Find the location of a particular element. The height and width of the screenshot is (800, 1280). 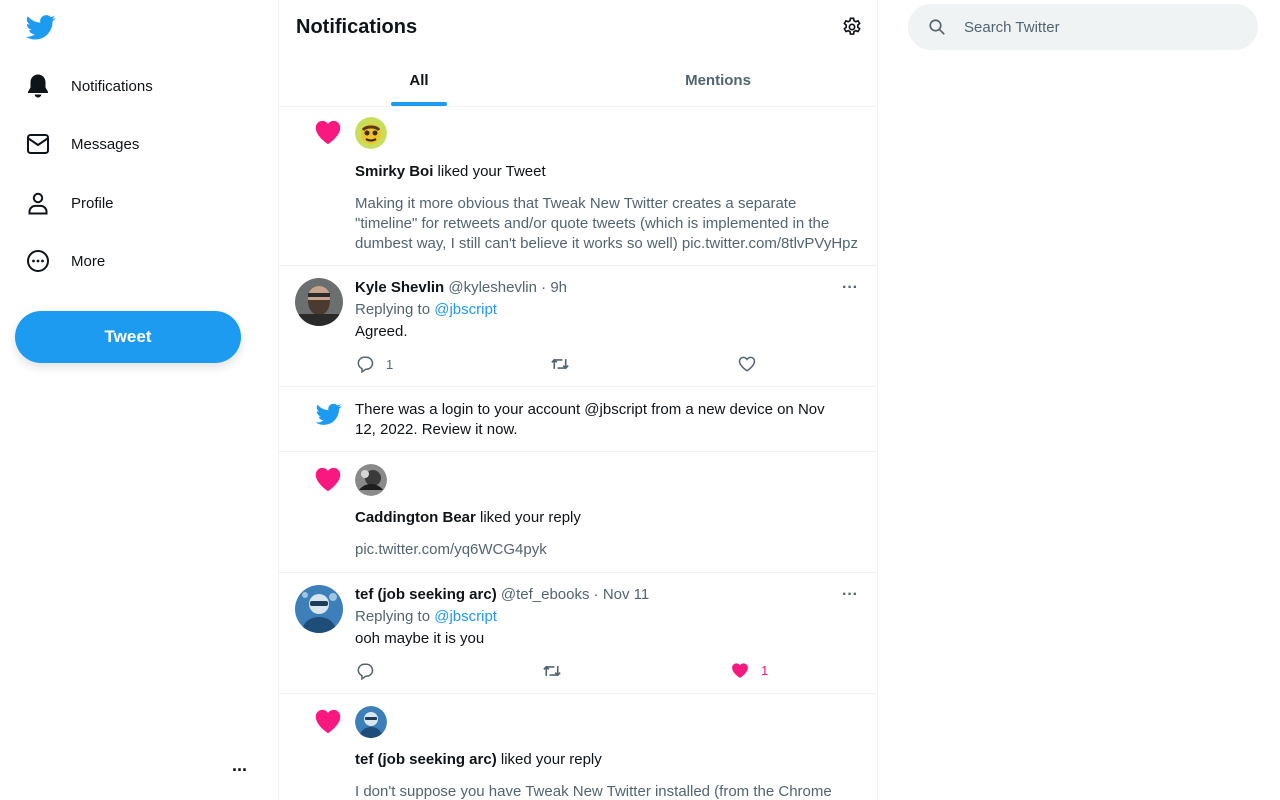

notification-text-line: 12, 2022. Review it now. is located at coordinates (436, 429).